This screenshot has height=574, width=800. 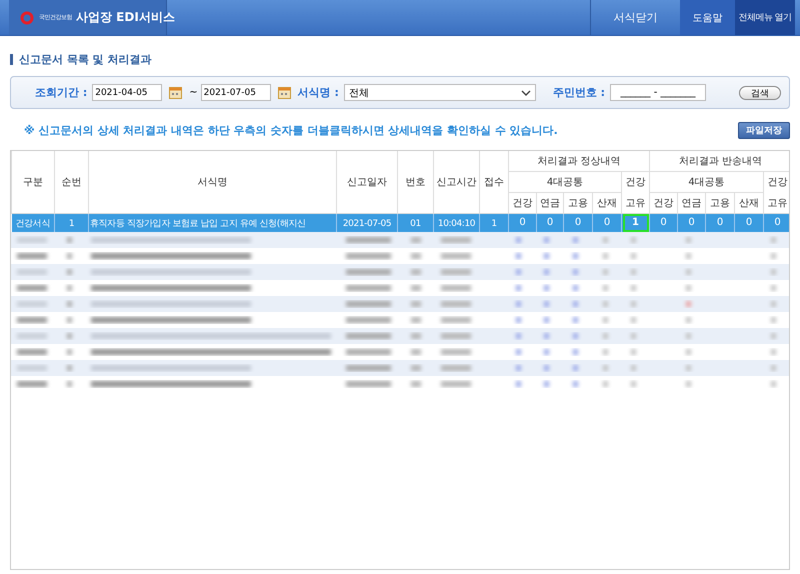 What do you see at coordinates (32, 223) in the screenshot?
I see `table-cell: 건강서식` at bounding box center [32, 223].